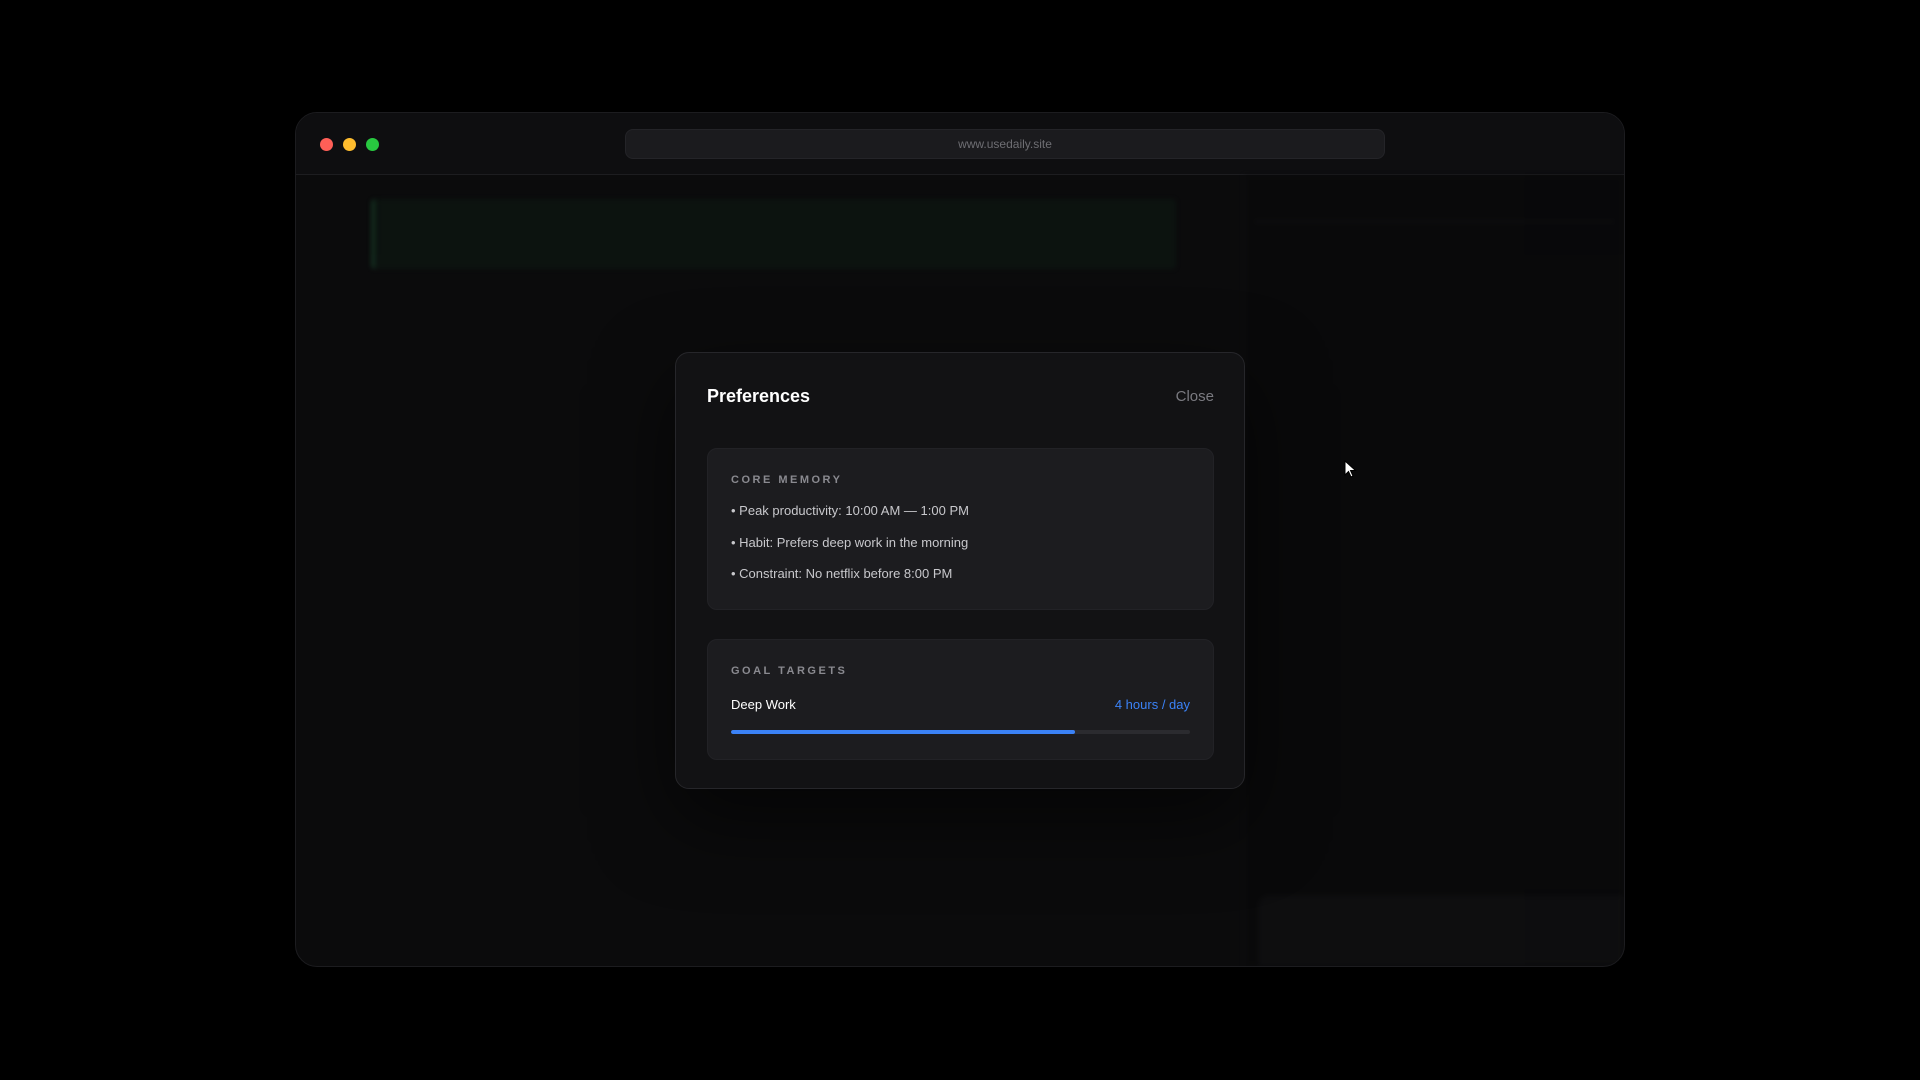 This screenshot has height=1080, width=1920. What do you see at coordinates (372, 144) in the screenshot?
I see `maximize-window-button` at bounding box center [372, 144].